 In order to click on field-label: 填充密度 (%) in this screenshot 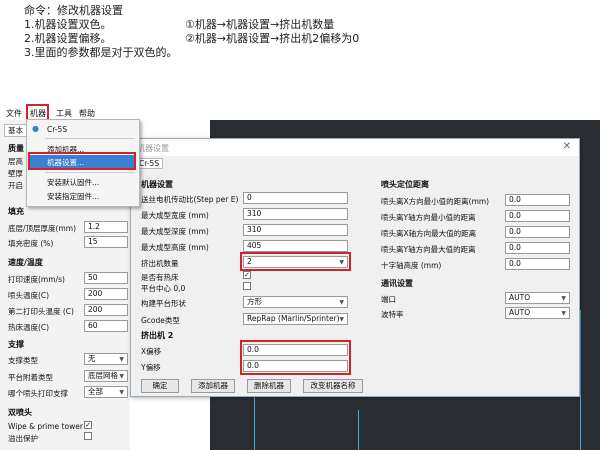, I will do `click(31, 243)`.